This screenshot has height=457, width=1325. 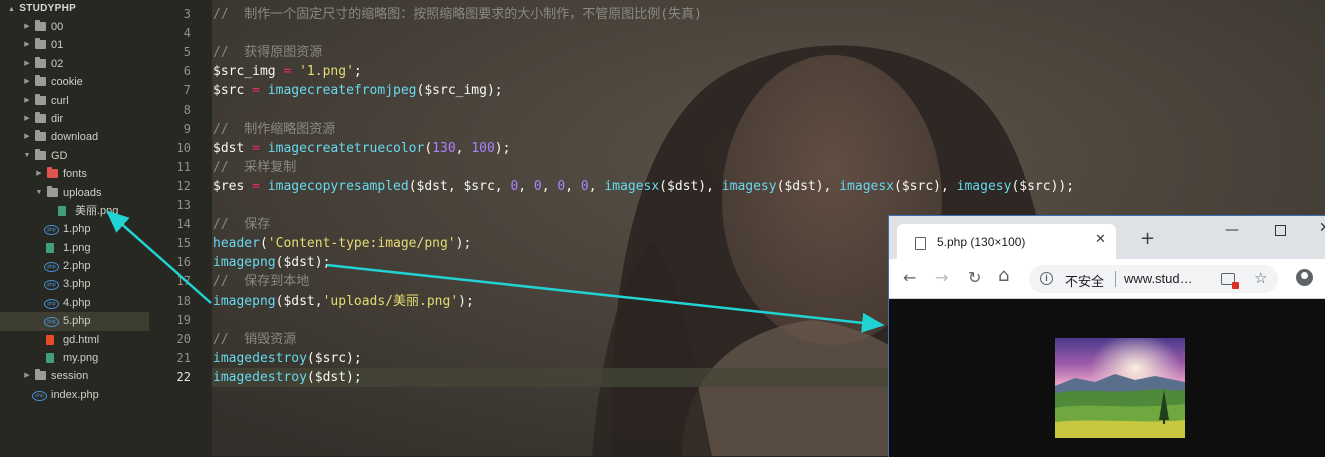 What do you see at coordinates (342, 91) in the screenshot?
I see `code-token: imagecreatefromjpeg` at bounding box center [342, 91].